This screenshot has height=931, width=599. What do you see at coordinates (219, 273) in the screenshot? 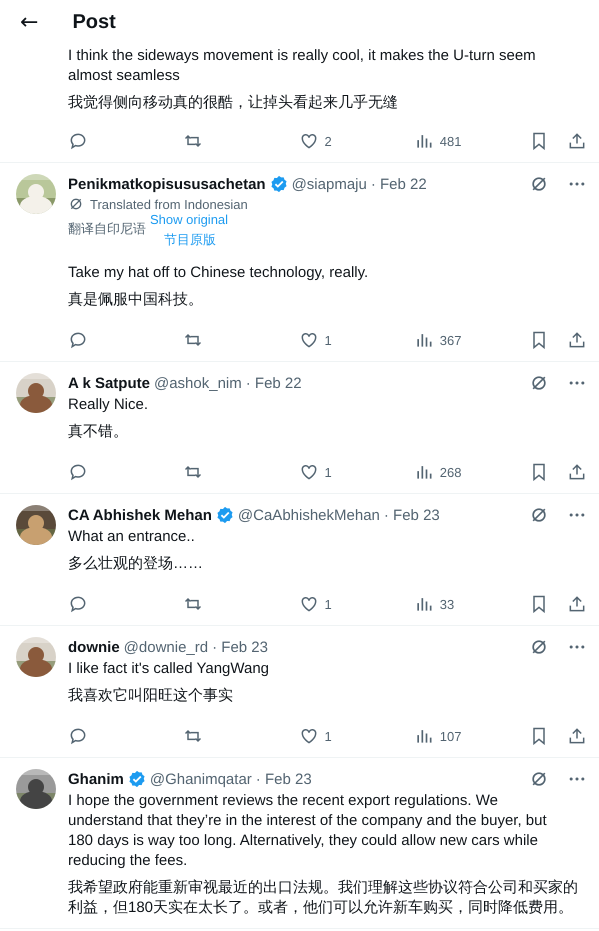
I see `post-text: Take my hat off to Chinese technology, really.` at bounding box center [219, 273].